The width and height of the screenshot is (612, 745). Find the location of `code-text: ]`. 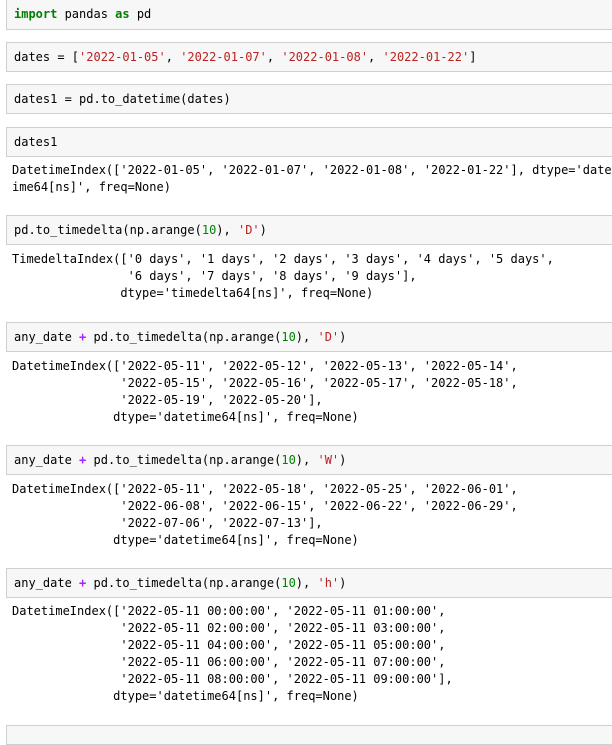

code-text: ] is located at coordinates (473, 57).